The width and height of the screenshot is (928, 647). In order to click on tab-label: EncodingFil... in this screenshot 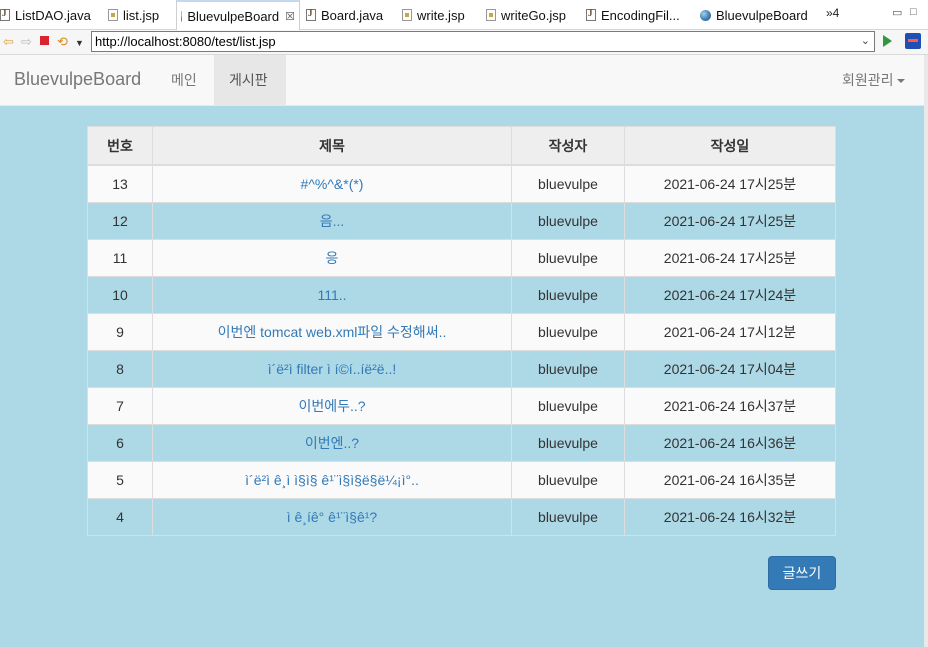, I will do `click(640, 15)`.